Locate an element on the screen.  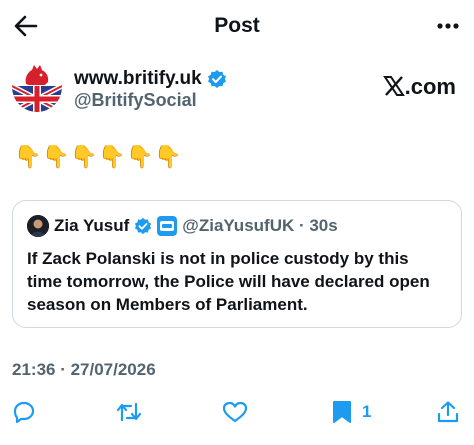
action-bar: 1 is located at coordinates (237, 412).